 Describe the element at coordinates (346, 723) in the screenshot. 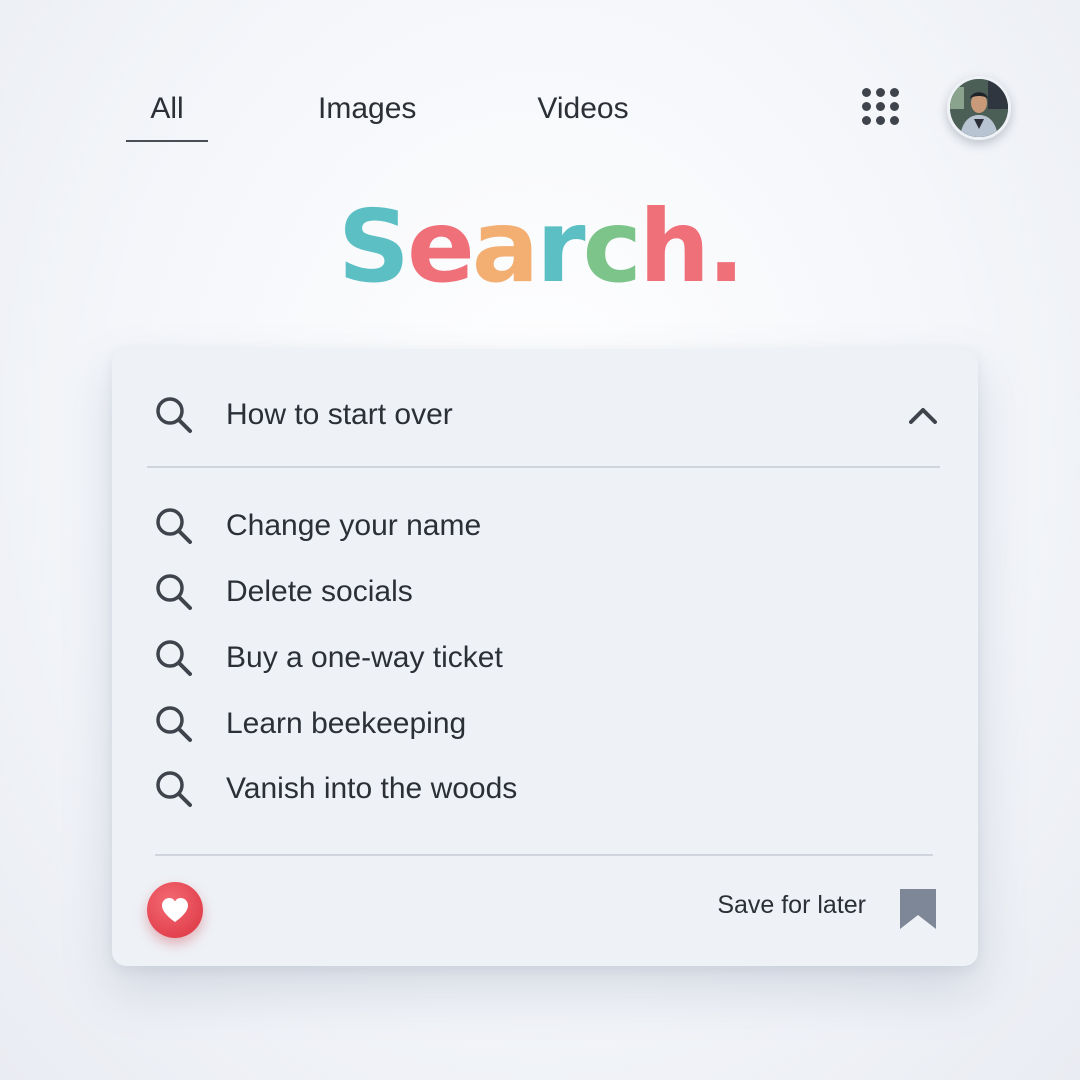

I see `suggestion-label: Learn beekeeping` at that location.